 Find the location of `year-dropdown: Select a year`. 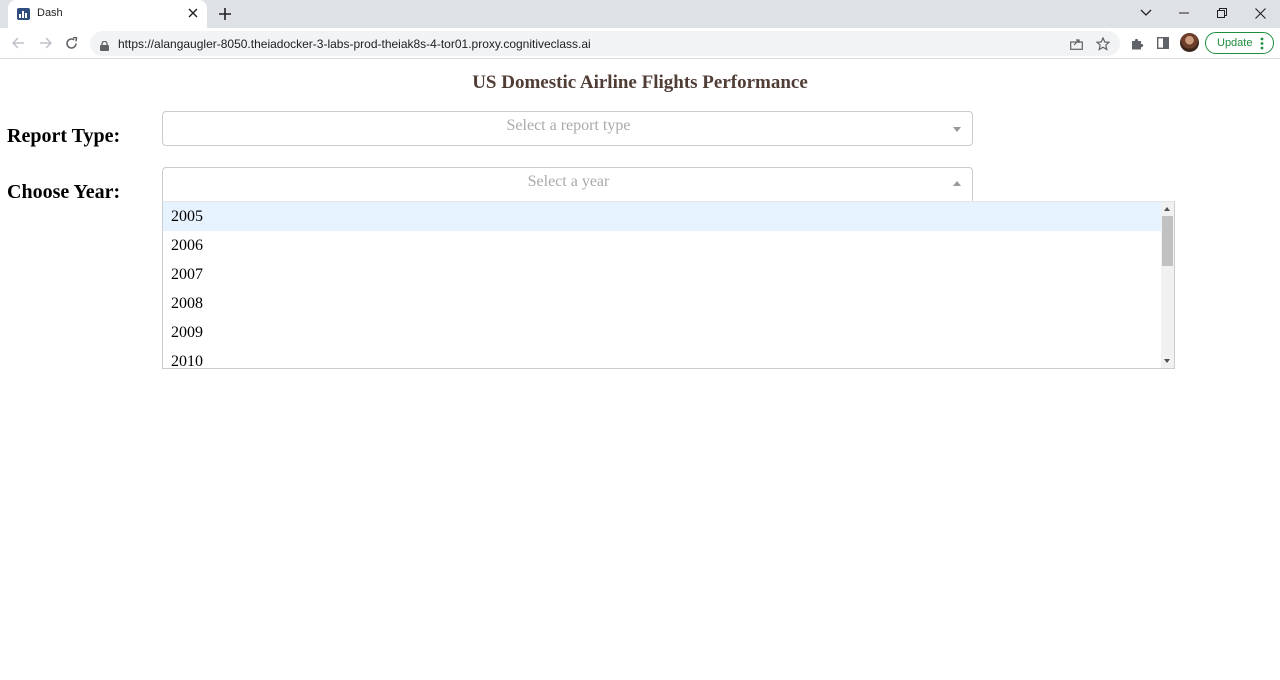

year-dropdown: Select a year is located at coordinates (567, 184).